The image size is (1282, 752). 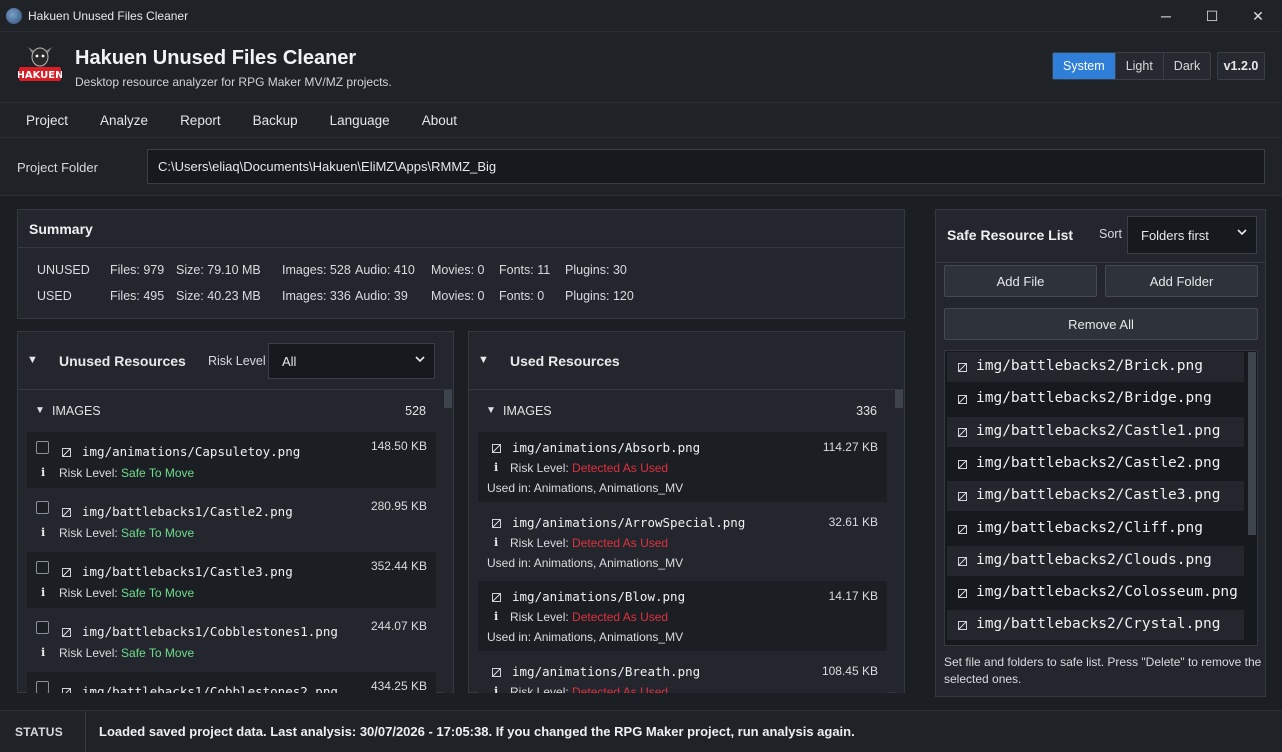 I want to click on summary-used-images: Images: 336, so click(x=316, y=296).